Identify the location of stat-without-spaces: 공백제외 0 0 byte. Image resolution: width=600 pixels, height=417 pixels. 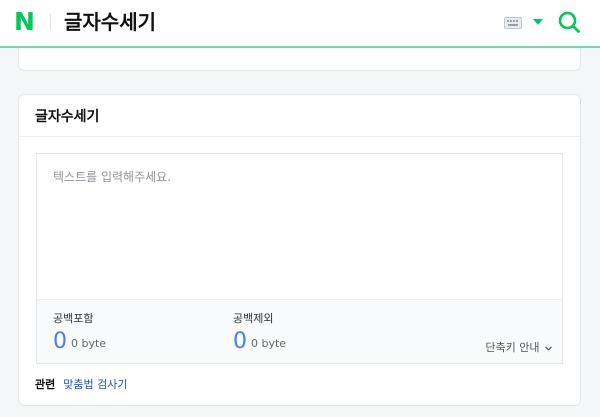
(259, 333).